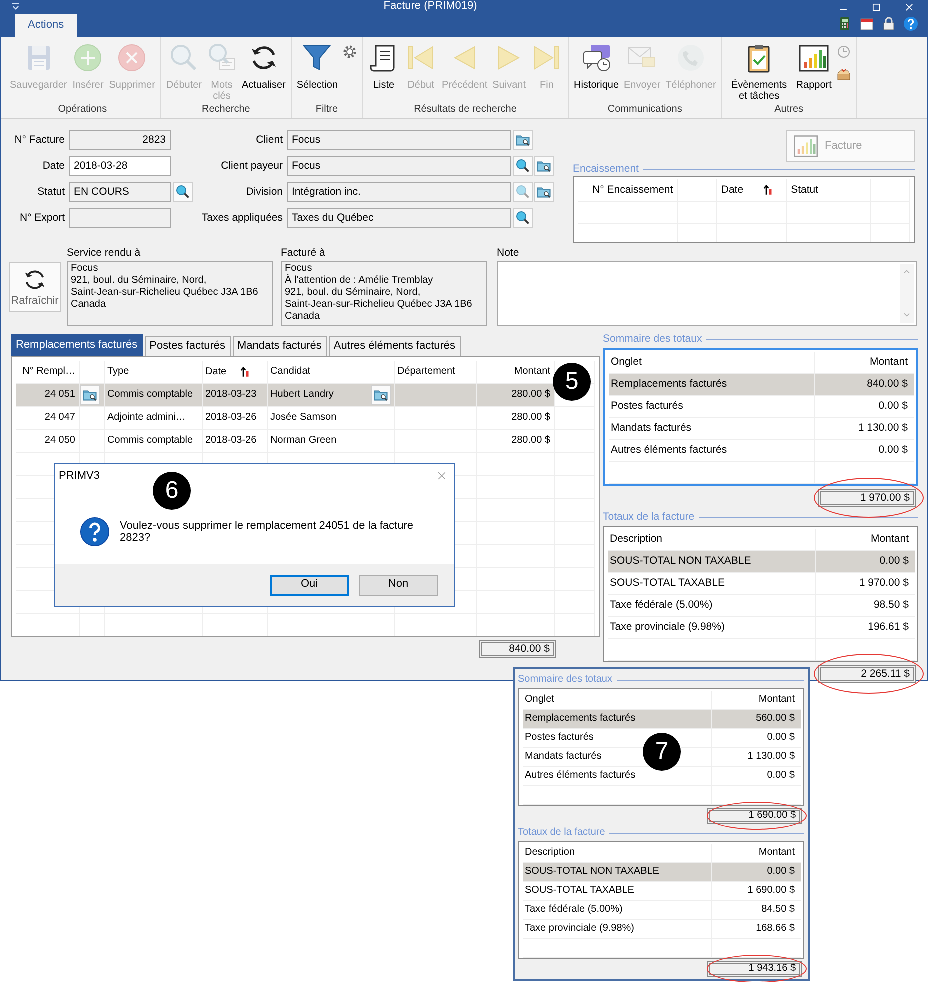  I want to click on text-field: 2018-03-28, so click(120, 166).